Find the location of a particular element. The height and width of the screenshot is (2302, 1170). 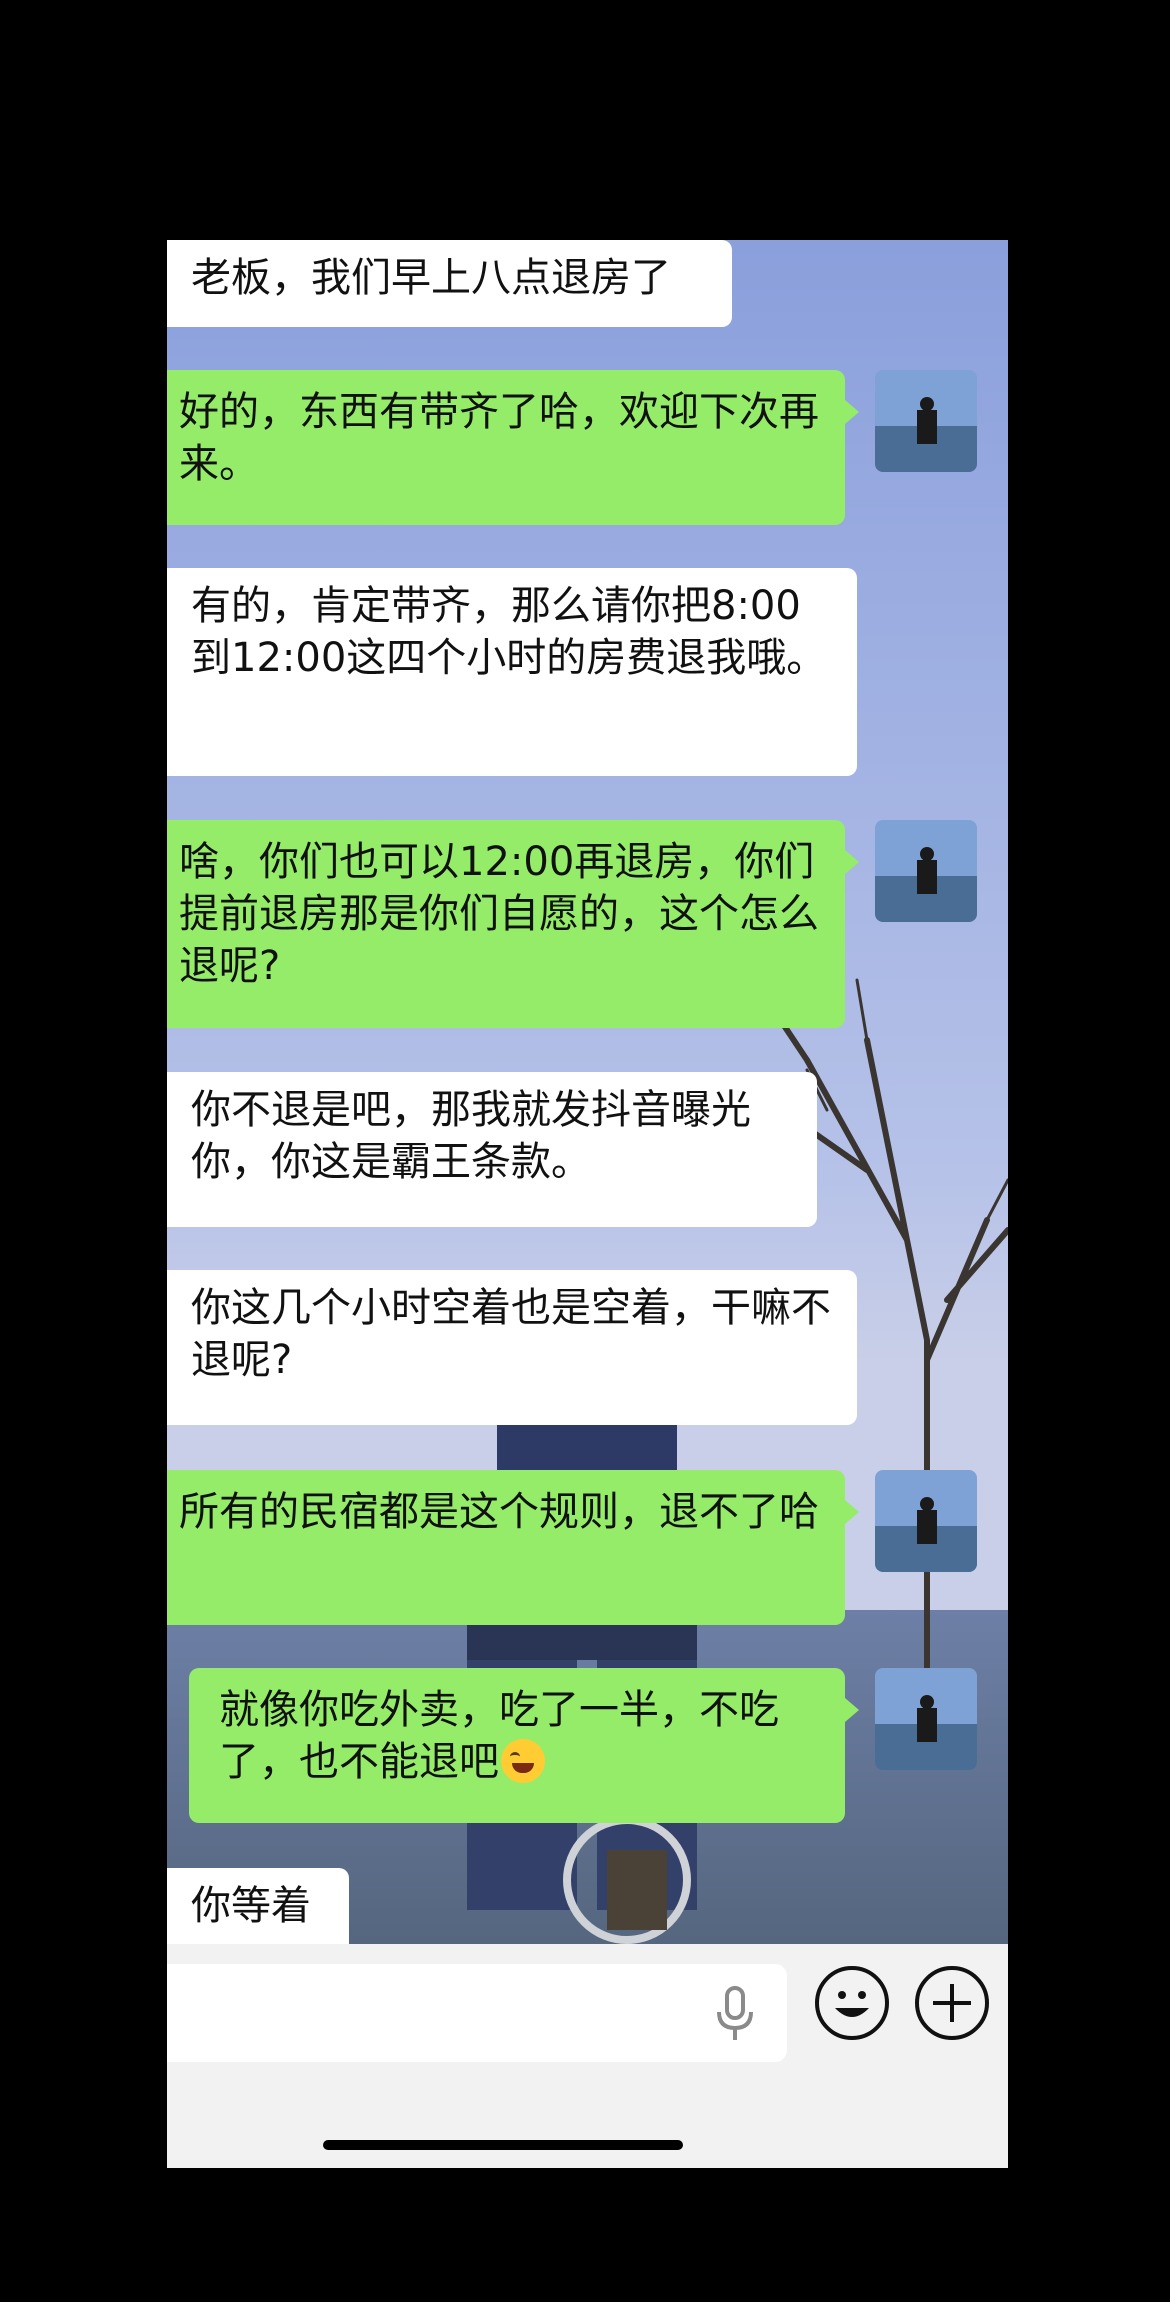

message-bubble-received: 你这几个小时空着也是空着，干嘛不退呢? is located at coordinates (512, 1347).